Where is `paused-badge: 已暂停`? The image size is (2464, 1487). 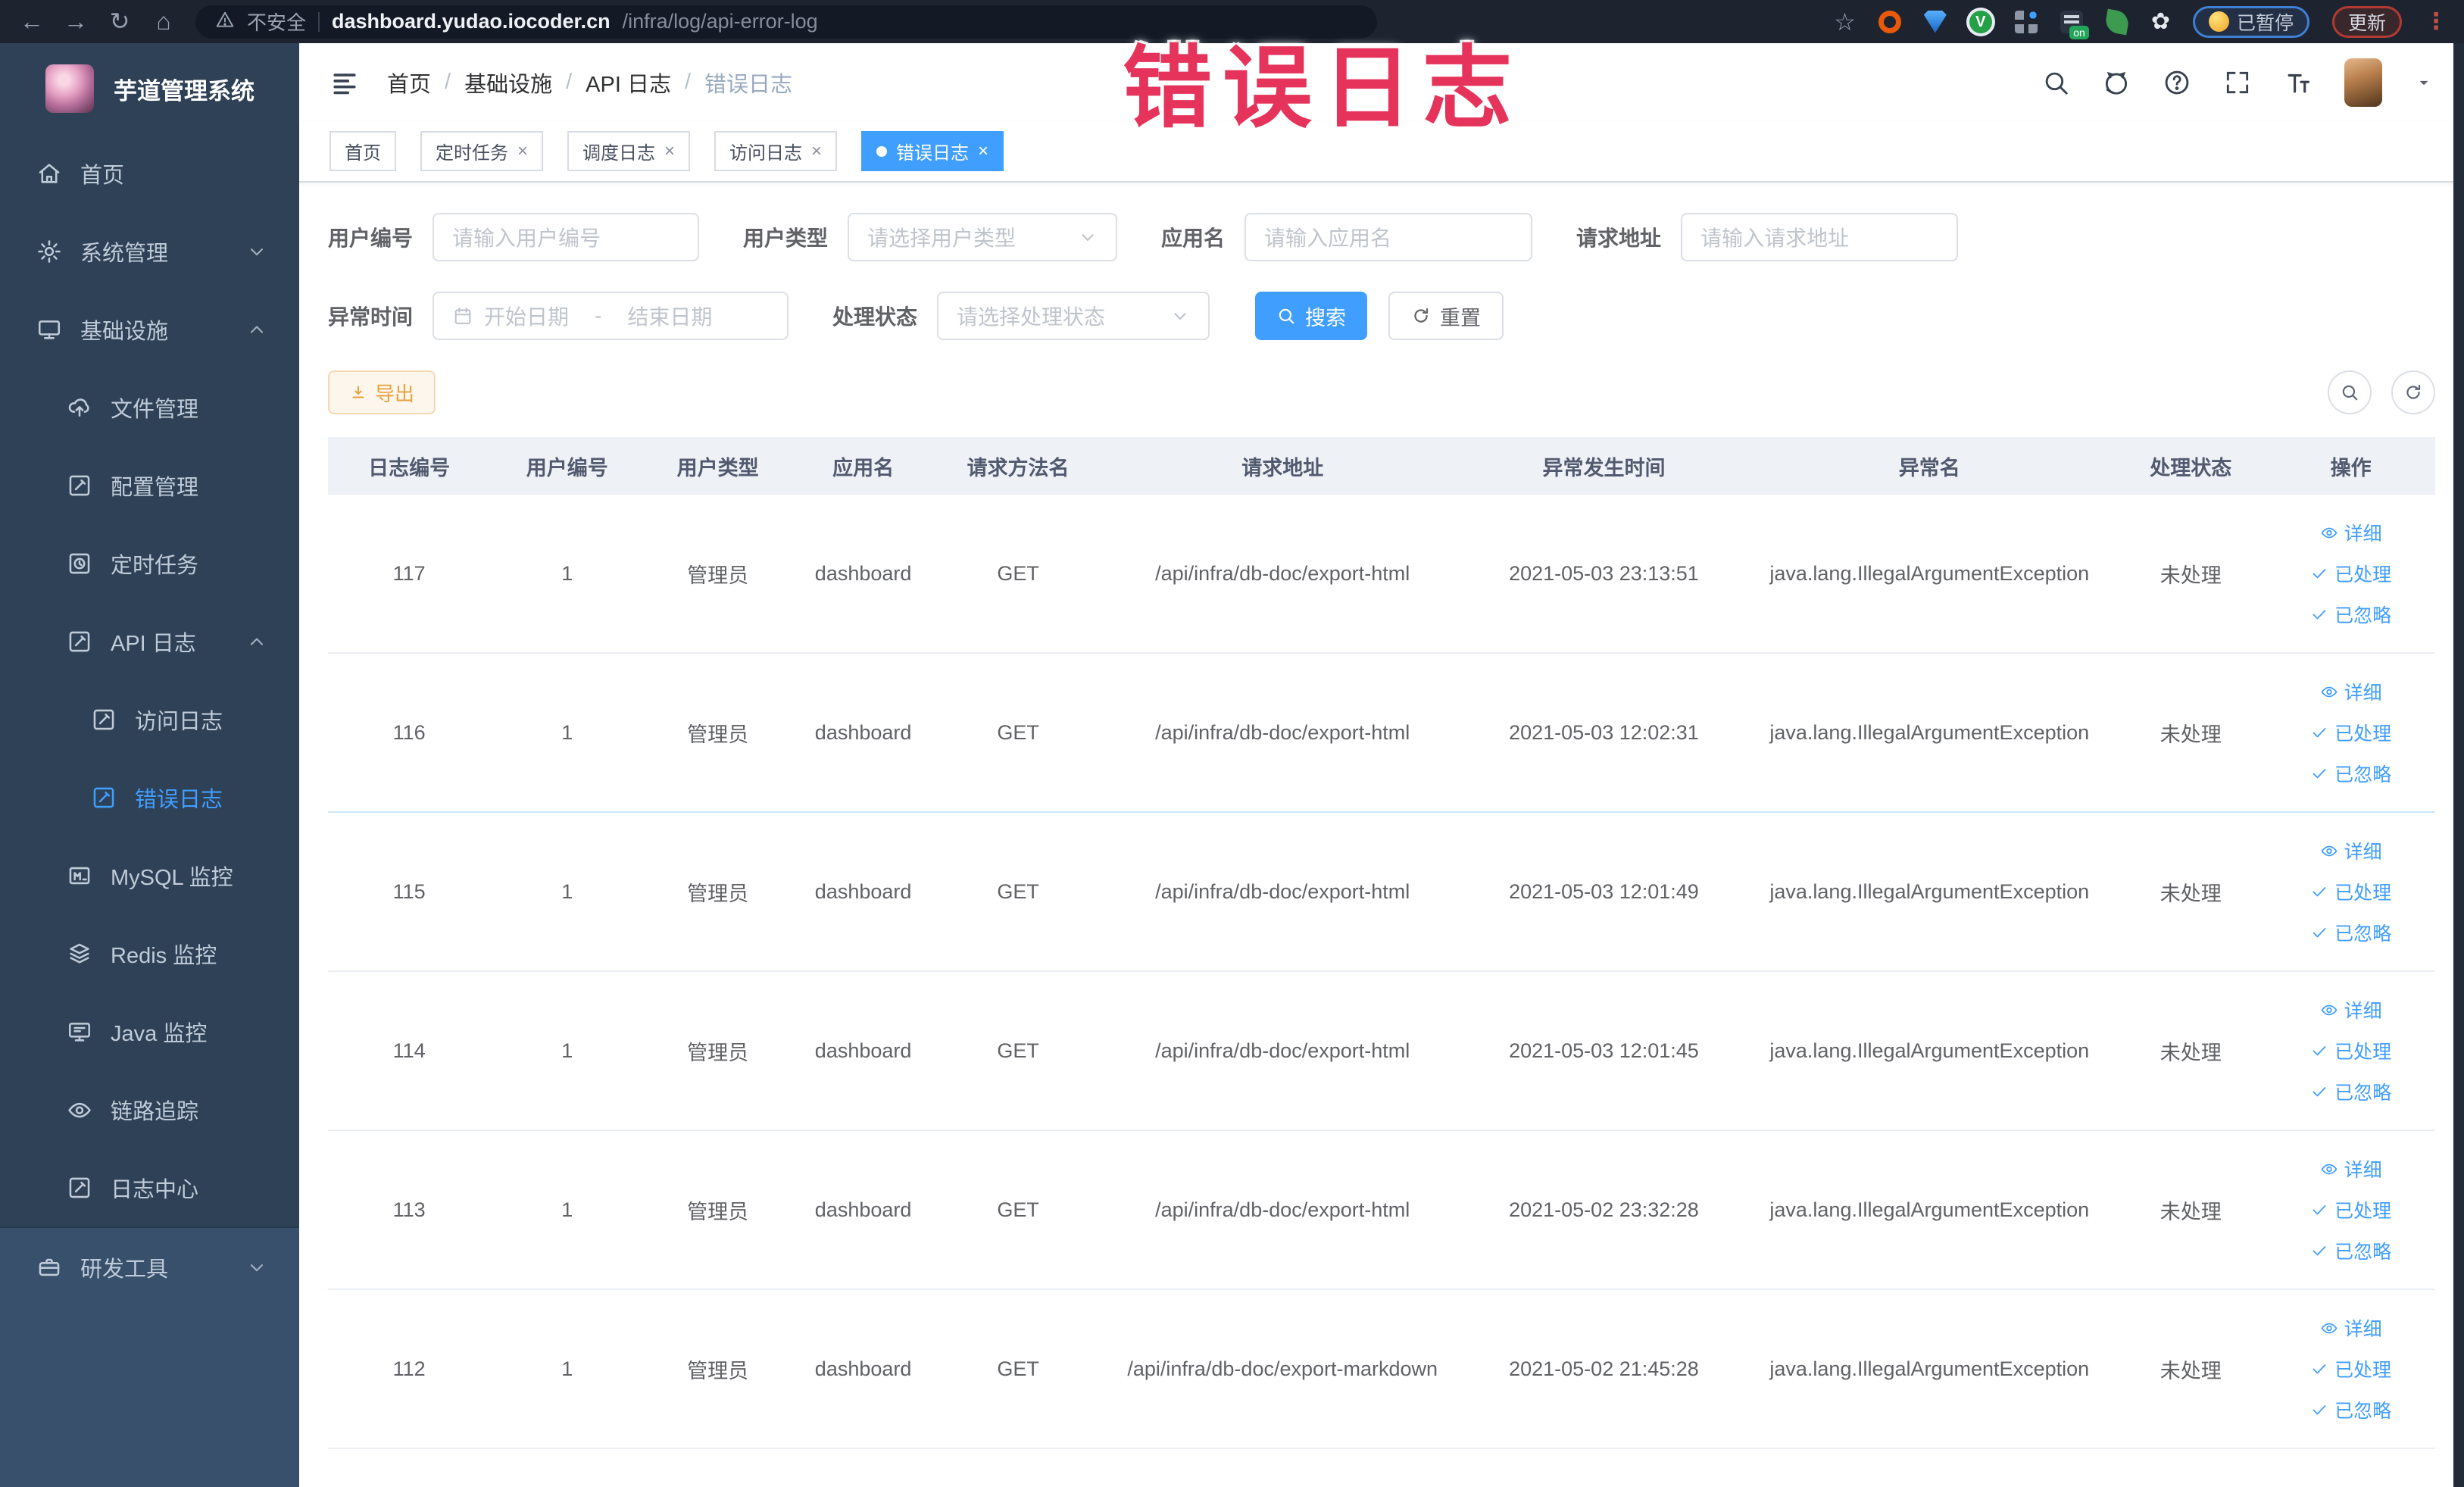 paused-badge: 已暂停 is located at coordinates (2250, 21).